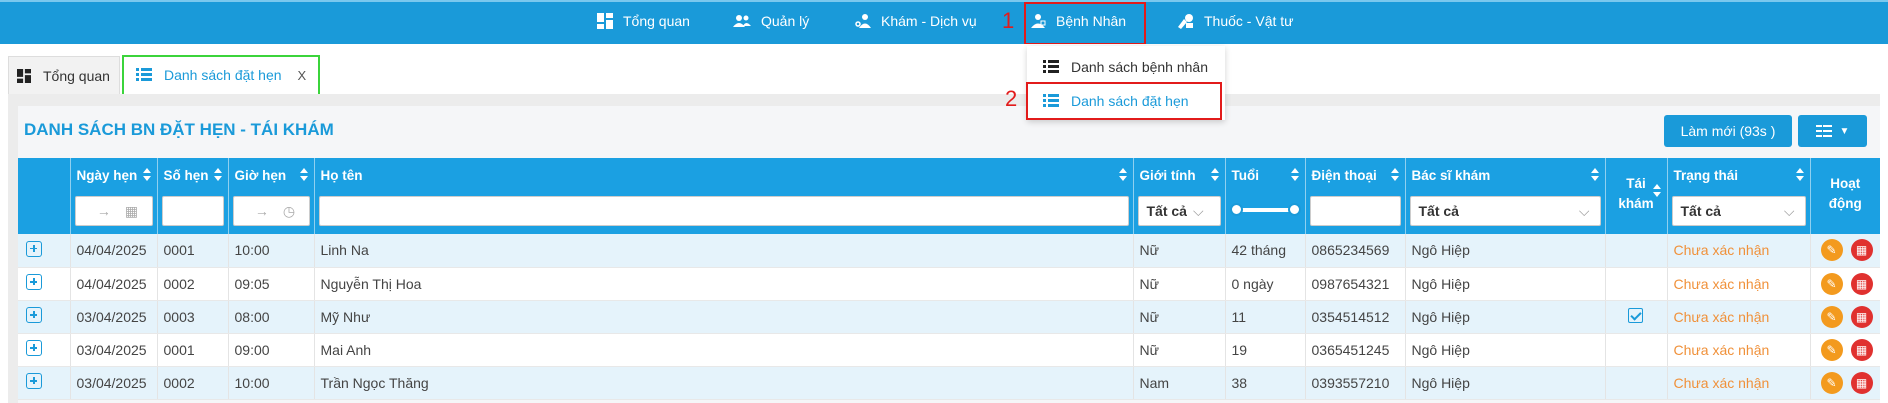  What do you see at coordinates (271, 383) in the screenshot?
I see `cell-time: 10:00` at bounding box center [271, 383].